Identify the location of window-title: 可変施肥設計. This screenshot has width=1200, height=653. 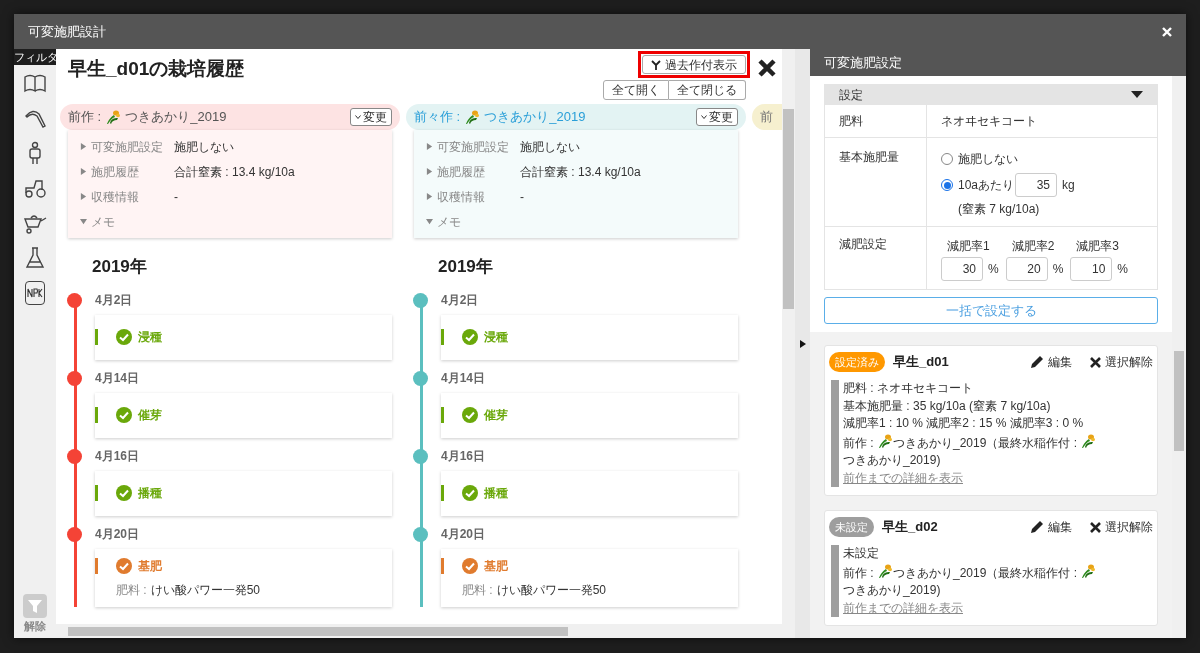
(67, 31).